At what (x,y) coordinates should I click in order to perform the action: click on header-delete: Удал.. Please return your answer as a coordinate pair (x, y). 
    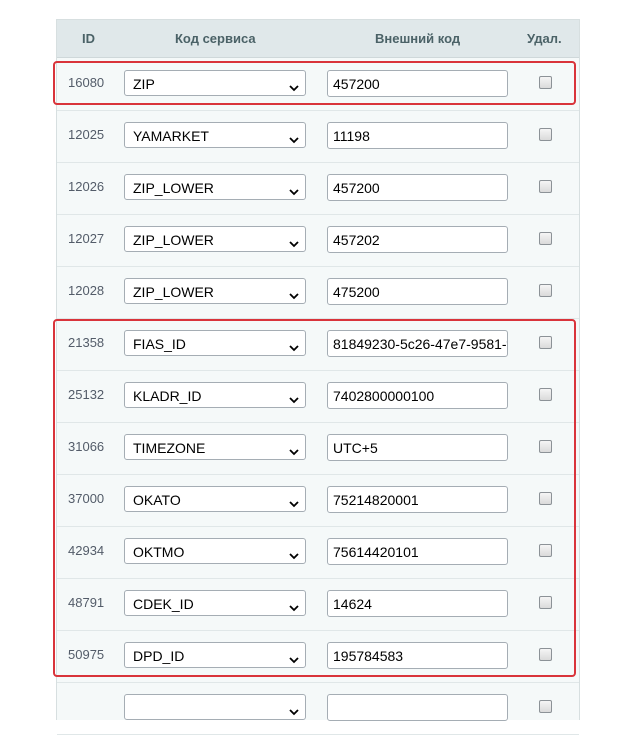
    Looking at the image, I should click on (544, 38).